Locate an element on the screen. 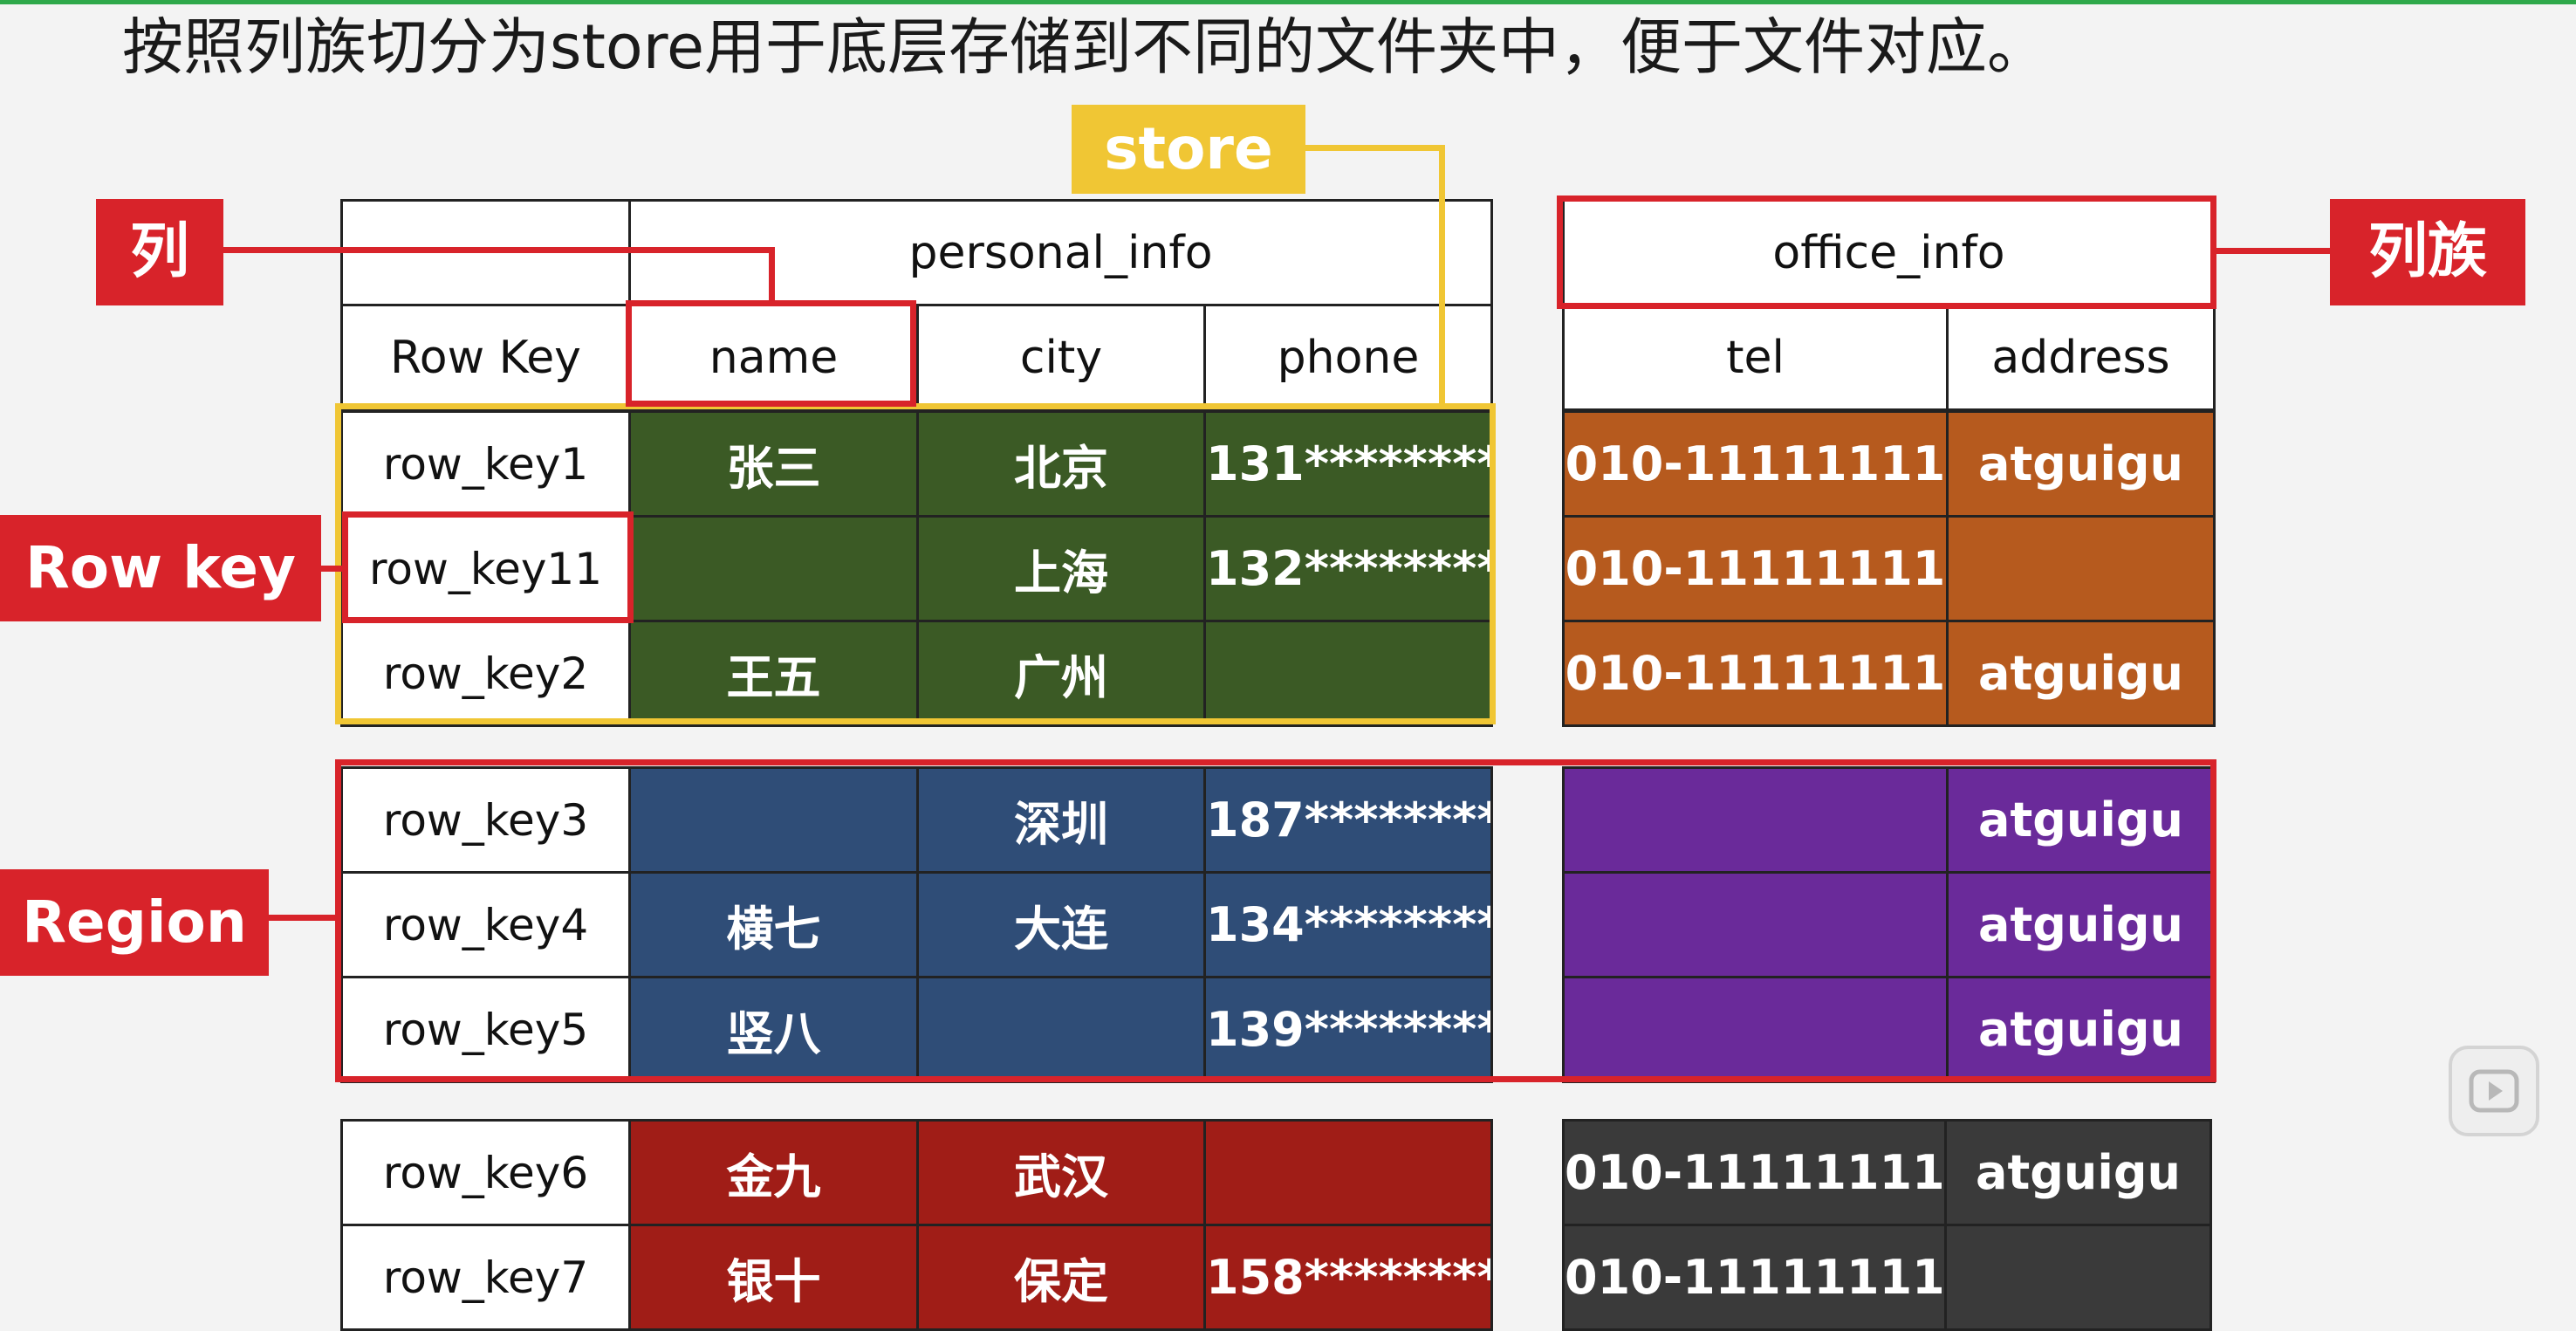 This screenshot has height=1331, width=2576. column-header-name: name is located at coordinates (774, 357).